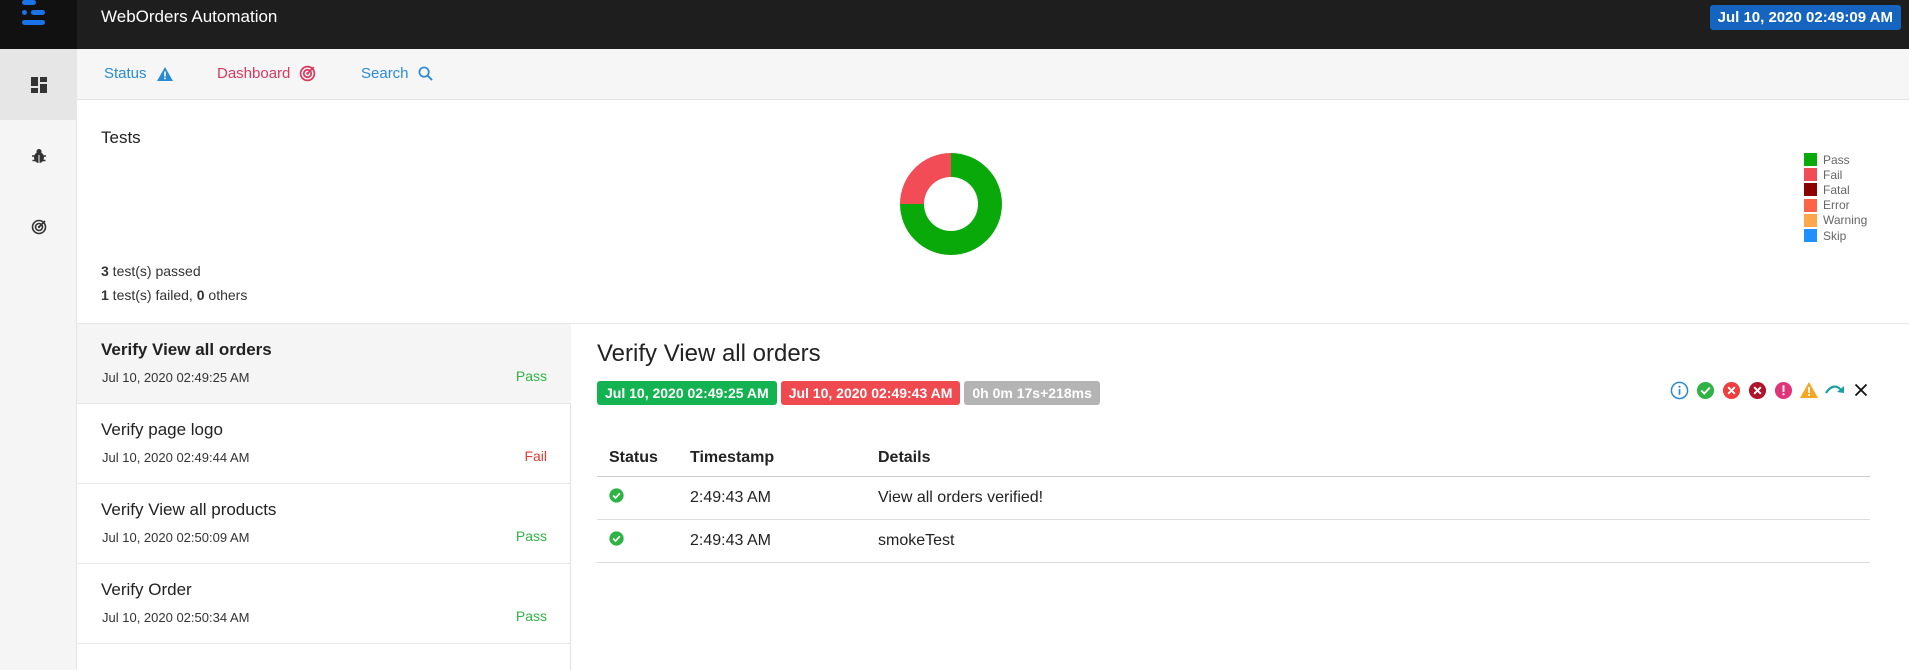 The image size is (1909, 670). Describe the element at coordinates (162, 429) in the screenshot. I see `test-name: Verify page logo` at that location.